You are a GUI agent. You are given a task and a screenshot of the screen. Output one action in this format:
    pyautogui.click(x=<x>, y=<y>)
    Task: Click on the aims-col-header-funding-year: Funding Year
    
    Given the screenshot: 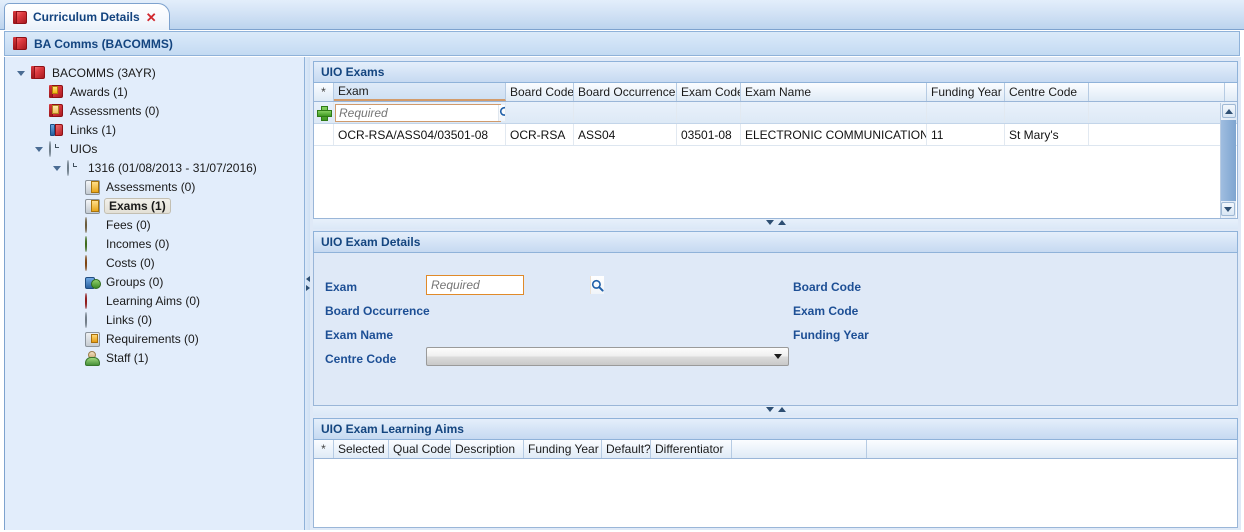 What is the action you would take?
    pyautogui.click(x=563, y=449)
    